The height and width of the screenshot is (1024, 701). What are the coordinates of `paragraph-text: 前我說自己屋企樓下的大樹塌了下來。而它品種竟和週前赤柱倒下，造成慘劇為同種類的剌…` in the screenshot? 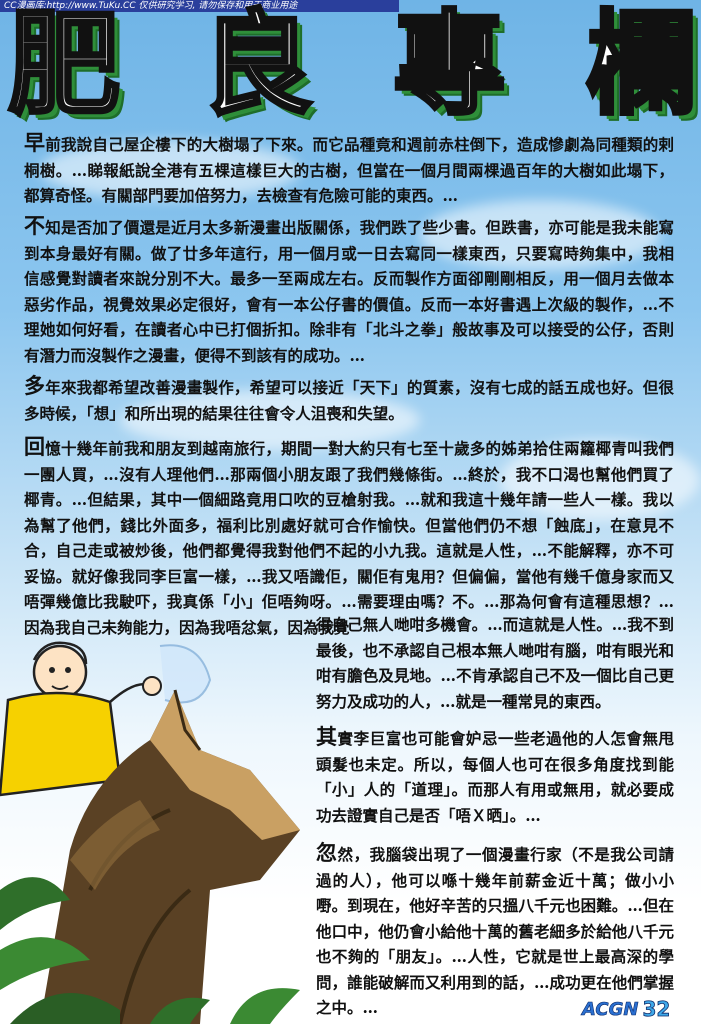 It's located at (349, 170).